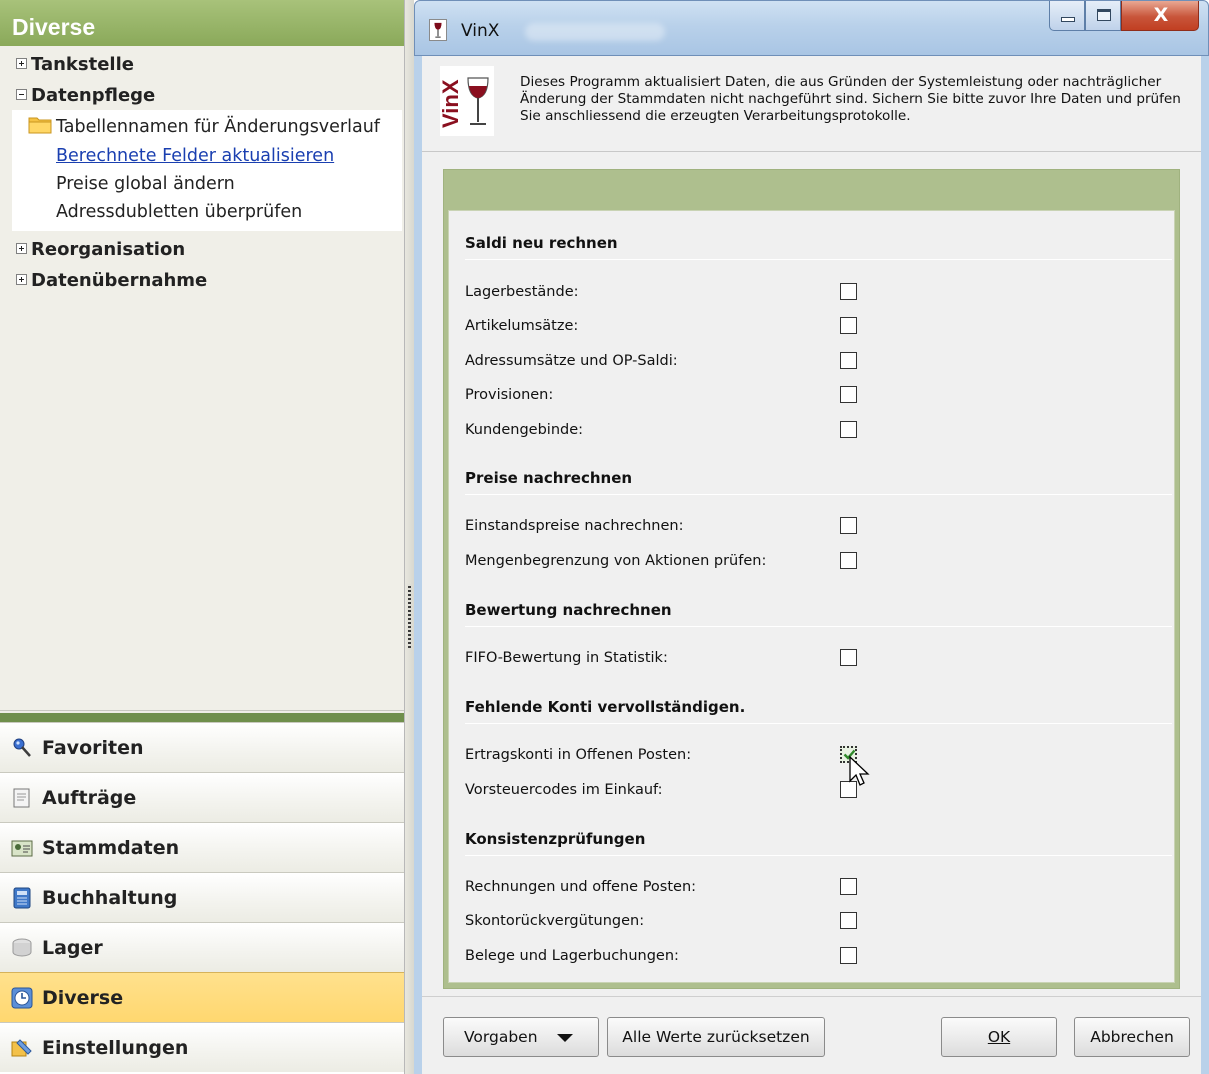 The height and width of the screenshot is (1074, 1209). Describe the element at coordinates (22, 848) in the screenshot. I see `address-card-icon` at that location.